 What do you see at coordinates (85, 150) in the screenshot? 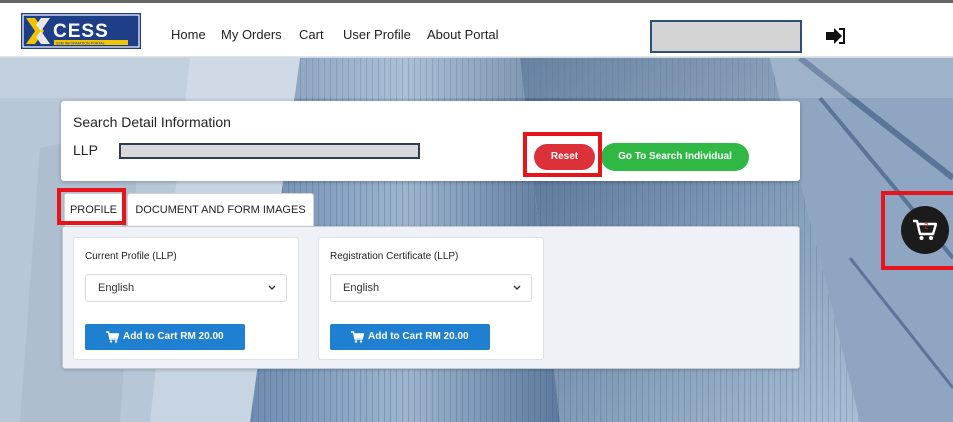
I see `llp-label: LLP` at bounding box center [85, 150].